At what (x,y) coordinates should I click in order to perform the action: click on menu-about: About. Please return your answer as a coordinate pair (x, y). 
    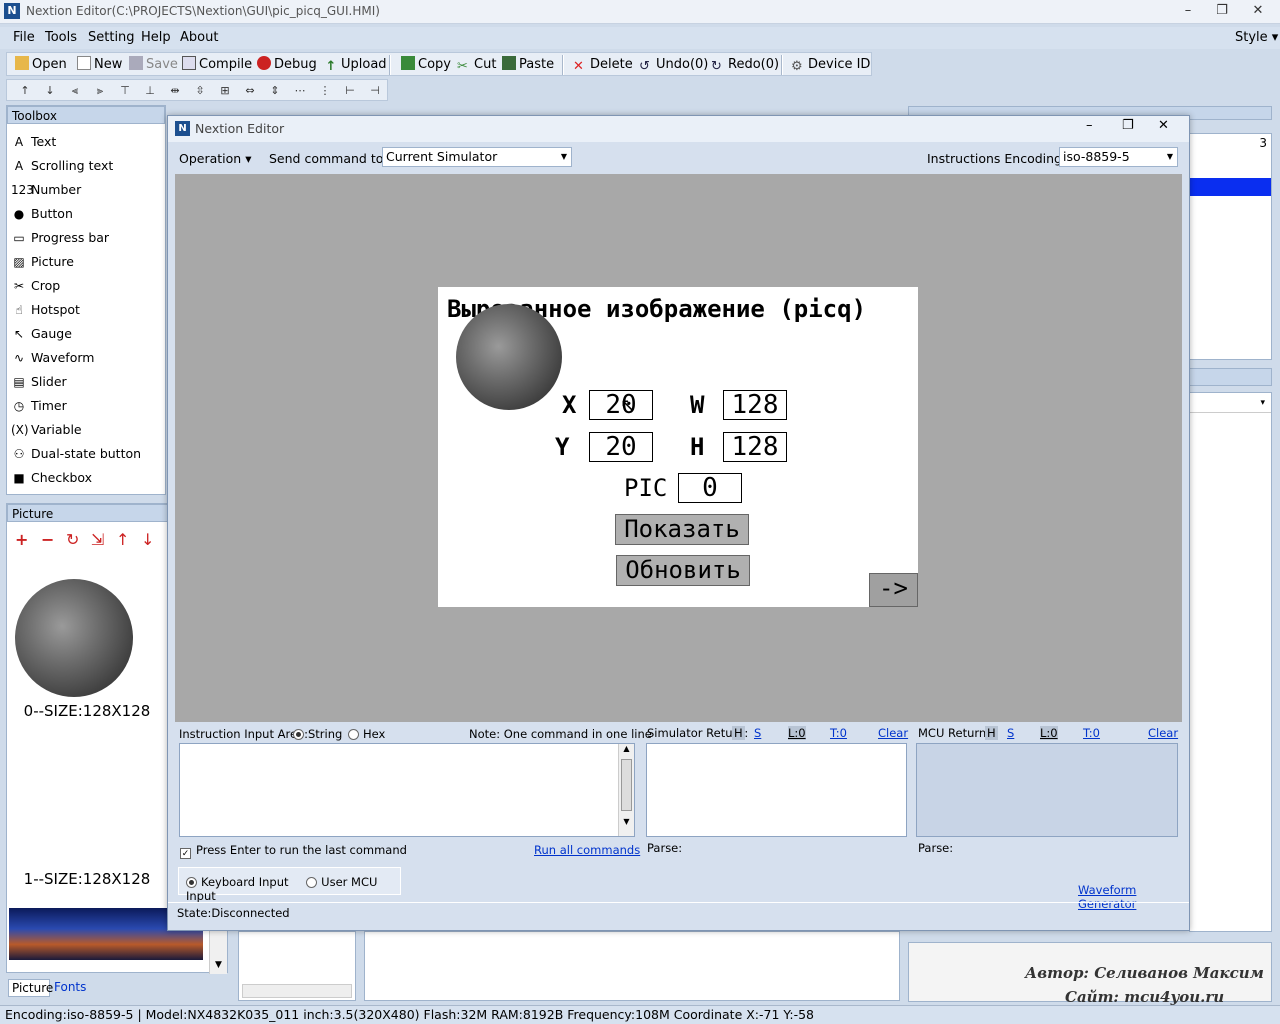
    Looking at the image, I should click on (199, 37).